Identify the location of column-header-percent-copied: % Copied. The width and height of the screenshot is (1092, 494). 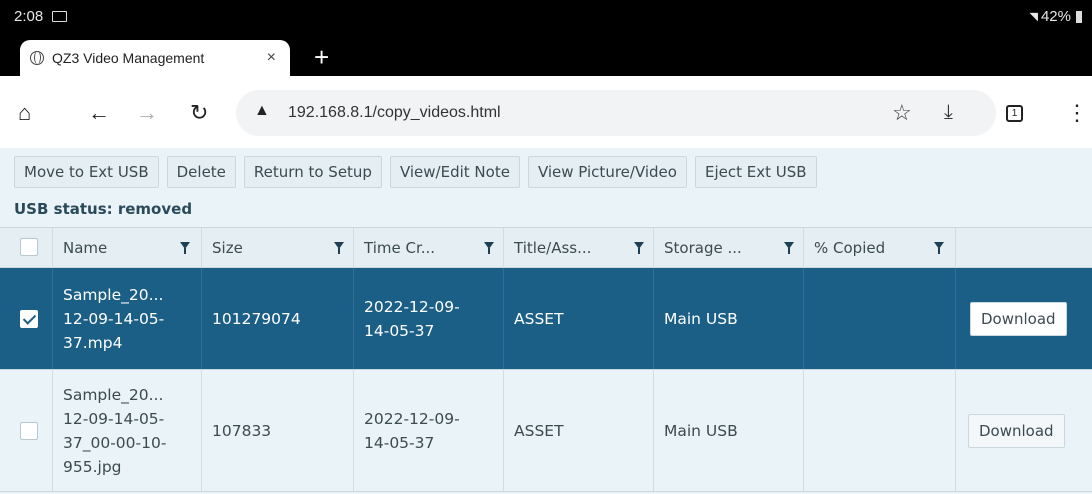
(879, 248).